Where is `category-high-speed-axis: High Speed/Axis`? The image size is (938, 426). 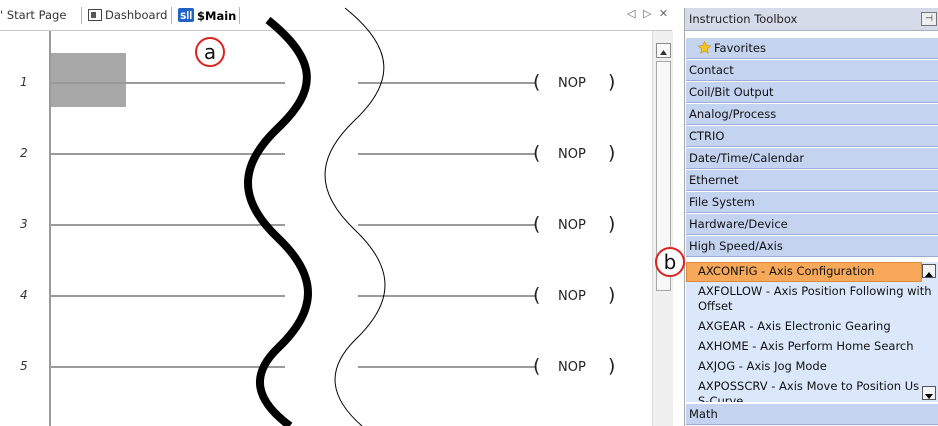 category-high-speed-axis: High Speed/Axis is located at coordinates (812, 246).